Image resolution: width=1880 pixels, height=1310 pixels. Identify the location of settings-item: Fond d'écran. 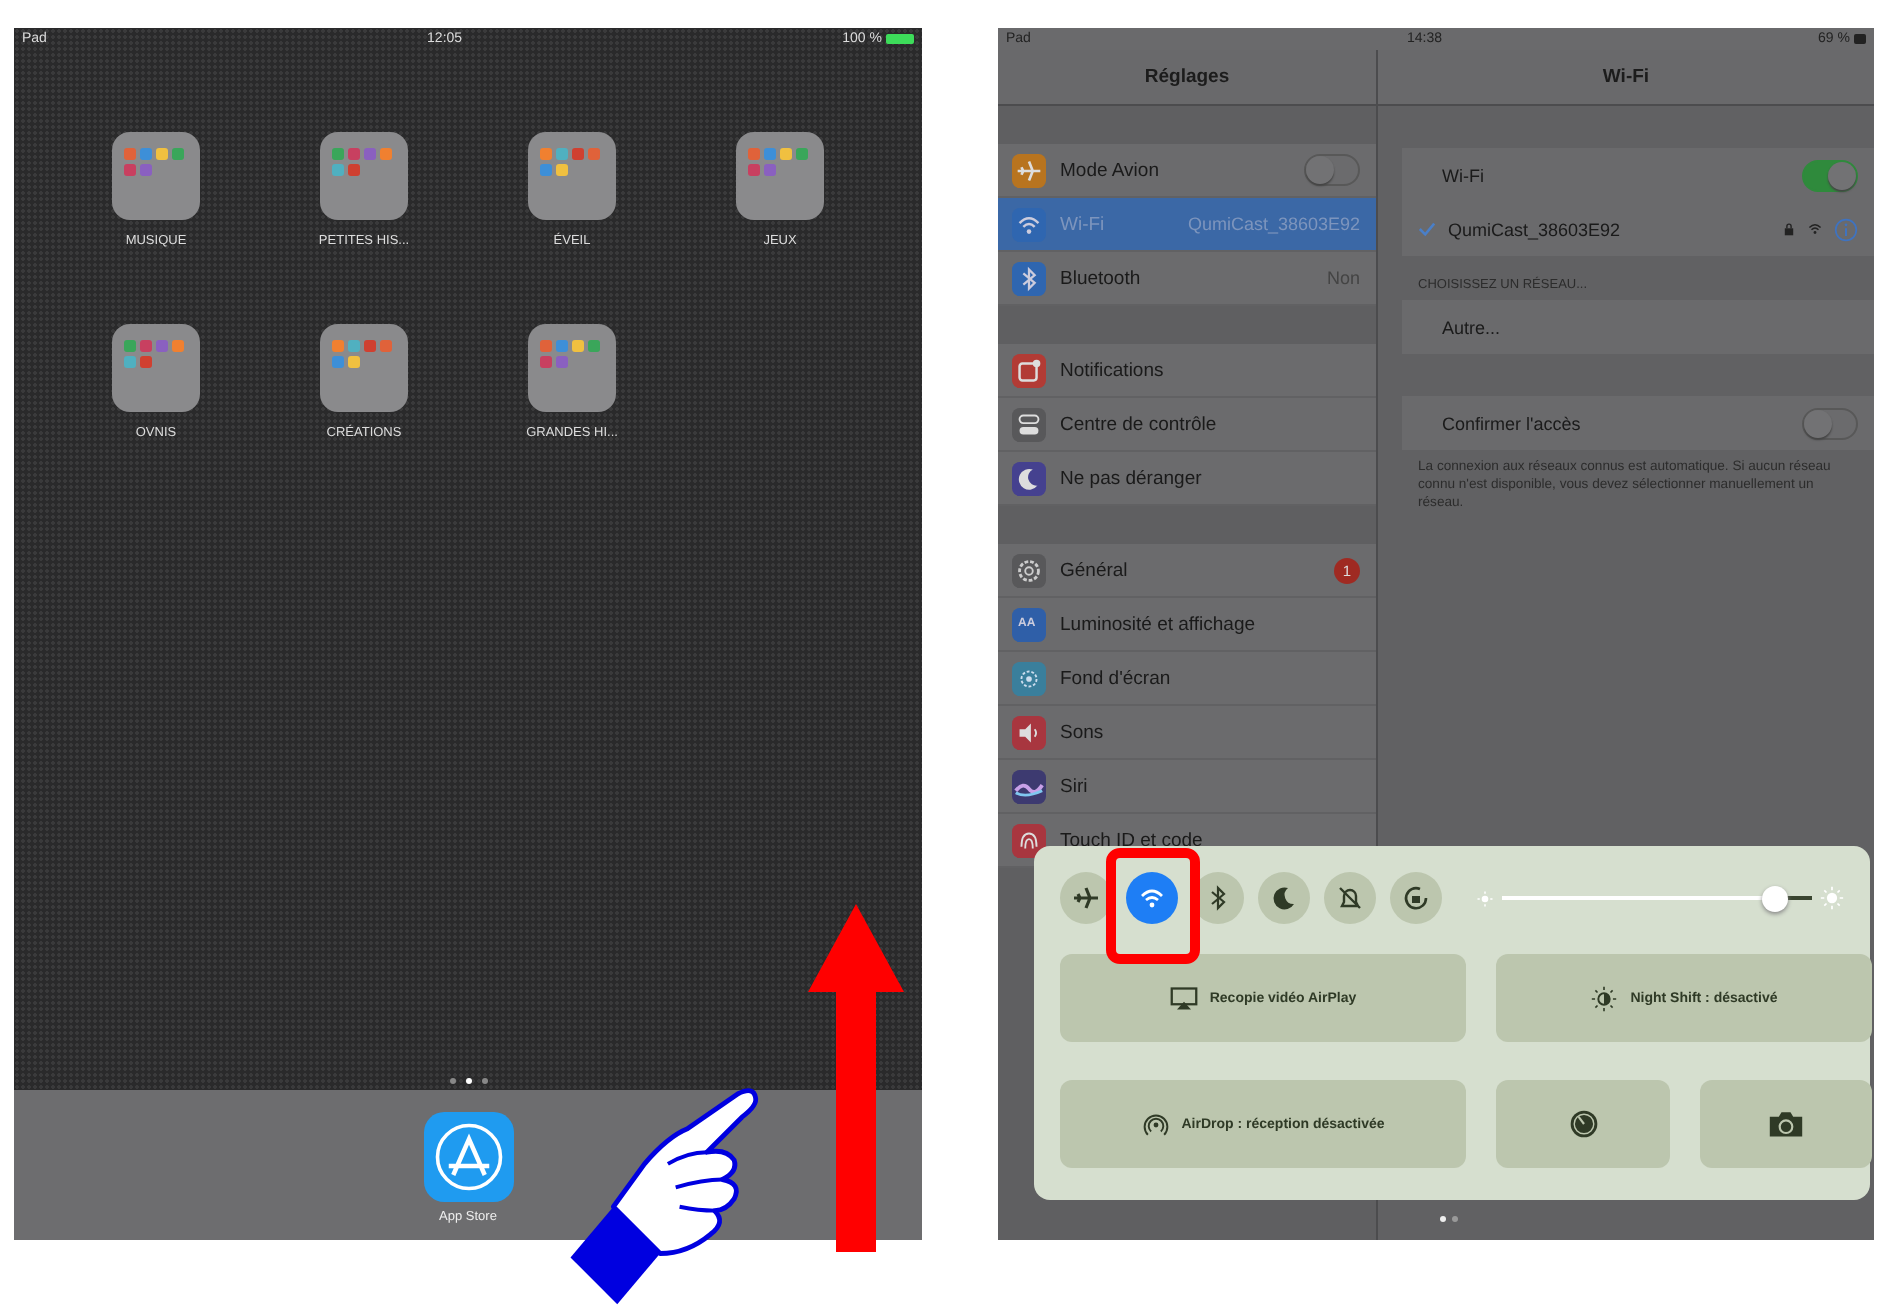
(1187, 679).